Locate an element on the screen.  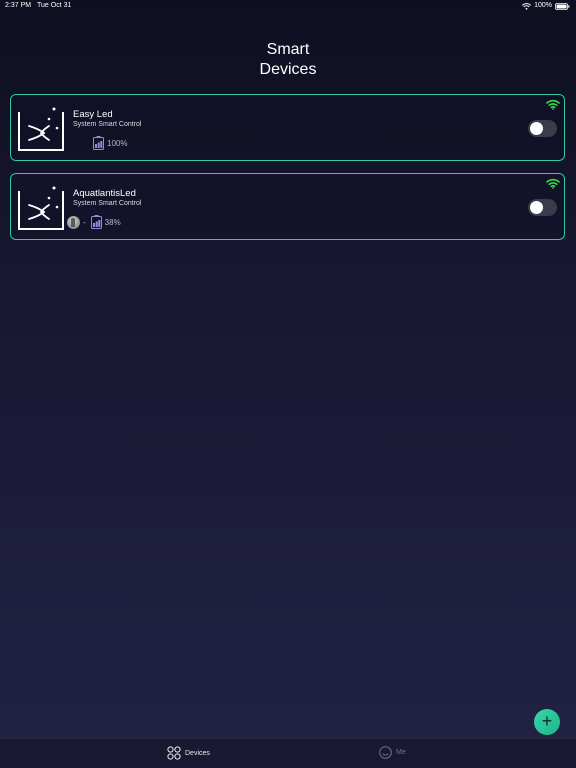
device-name: AquatlantisLed is located at coordinates (104, 193).